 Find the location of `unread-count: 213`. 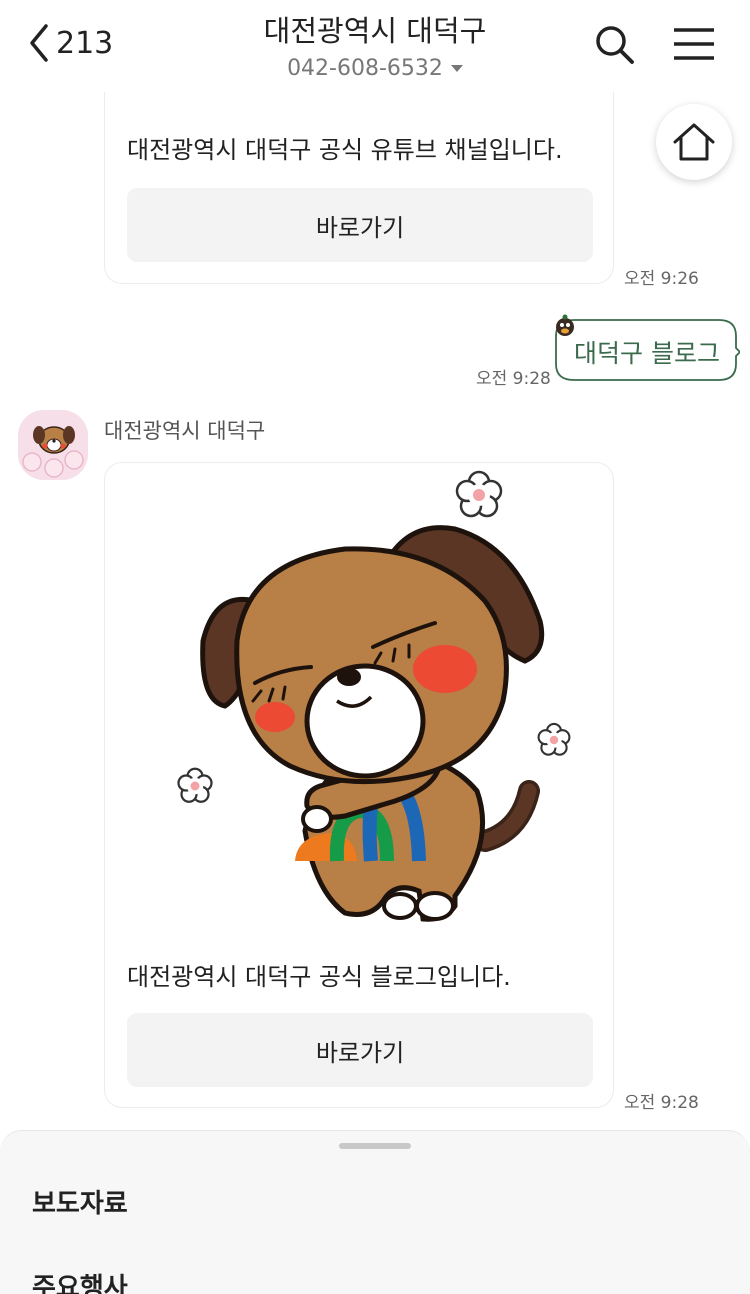

unread-count: 213 is located at coordinates (85, 43).